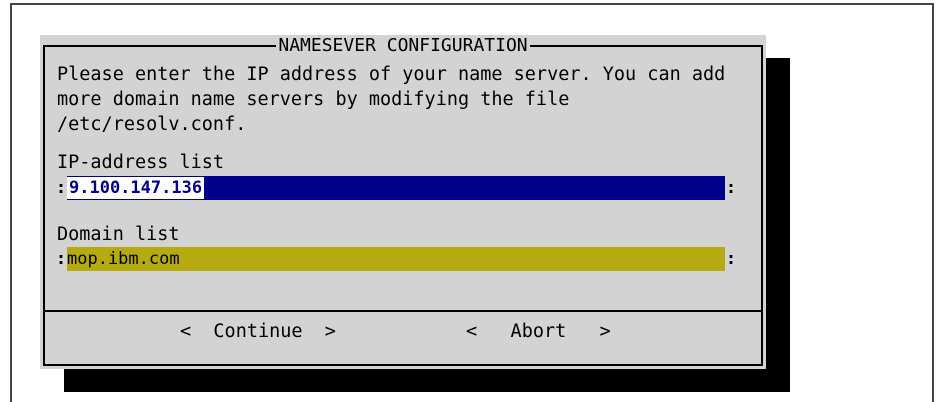 The image size is (949, 402). What do you see at coordinates (61, 188) in the screenshot?
I see `ip-field-left-colon: :` at bounding box center [61, 188].